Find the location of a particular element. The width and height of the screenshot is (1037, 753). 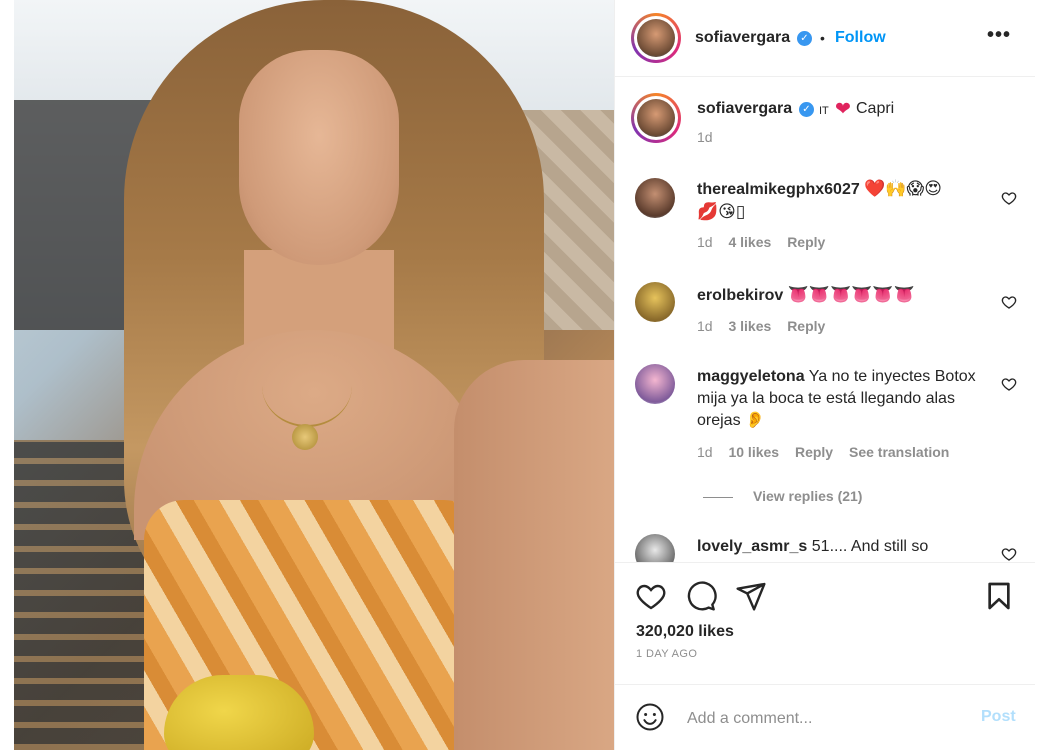

caption-avatar is located at coordinates (656, 118).